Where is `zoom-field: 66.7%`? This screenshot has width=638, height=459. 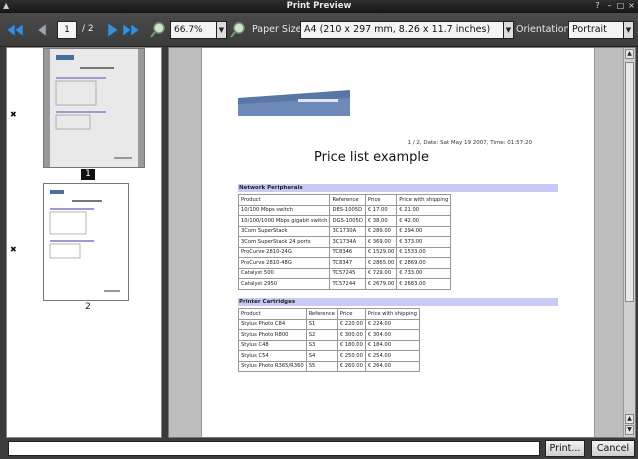
zoom-field: 66.7% is located at coordinates (194, 30).